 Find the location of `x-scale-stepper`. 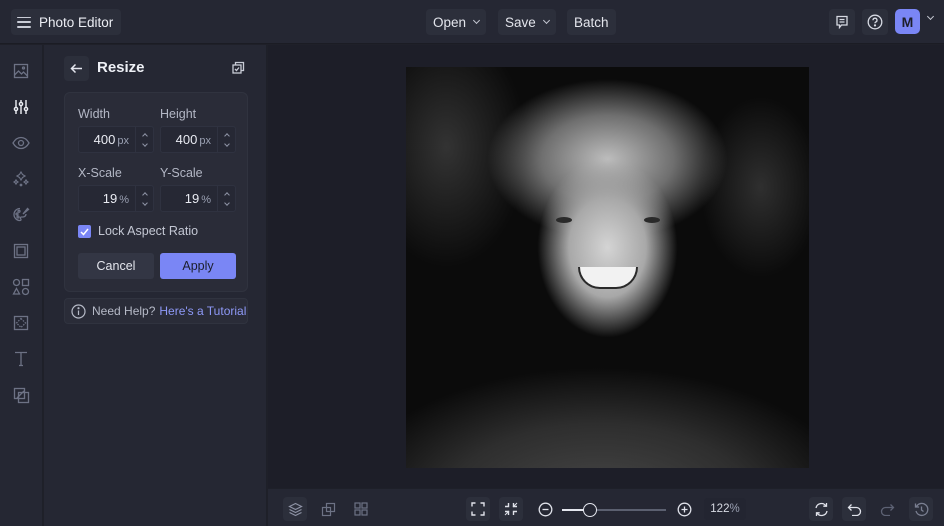

x-scale-stepper is located at coordinates (144, 198).